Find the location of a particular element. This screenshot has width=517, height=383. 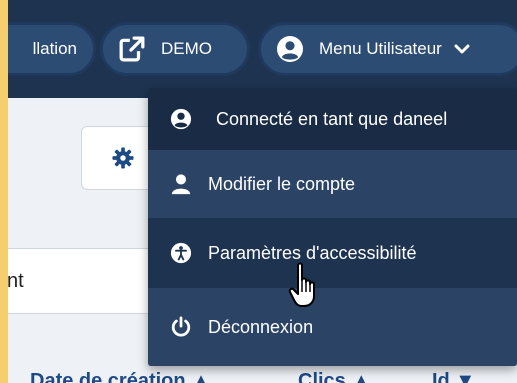

menu-item-label: Connecté en tant que daneel is located at coordinates (332, 118).